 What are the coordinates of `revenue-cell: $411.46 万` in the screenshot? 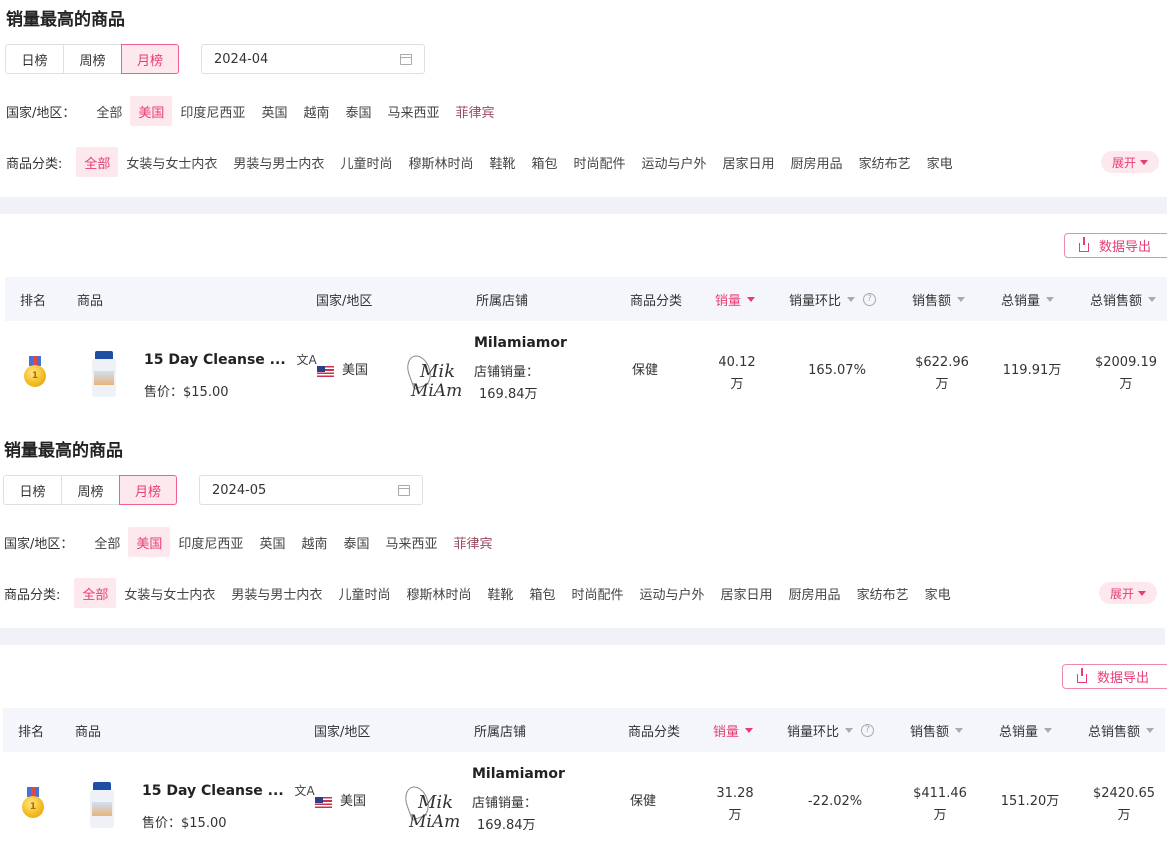 It's located at (940, 805).